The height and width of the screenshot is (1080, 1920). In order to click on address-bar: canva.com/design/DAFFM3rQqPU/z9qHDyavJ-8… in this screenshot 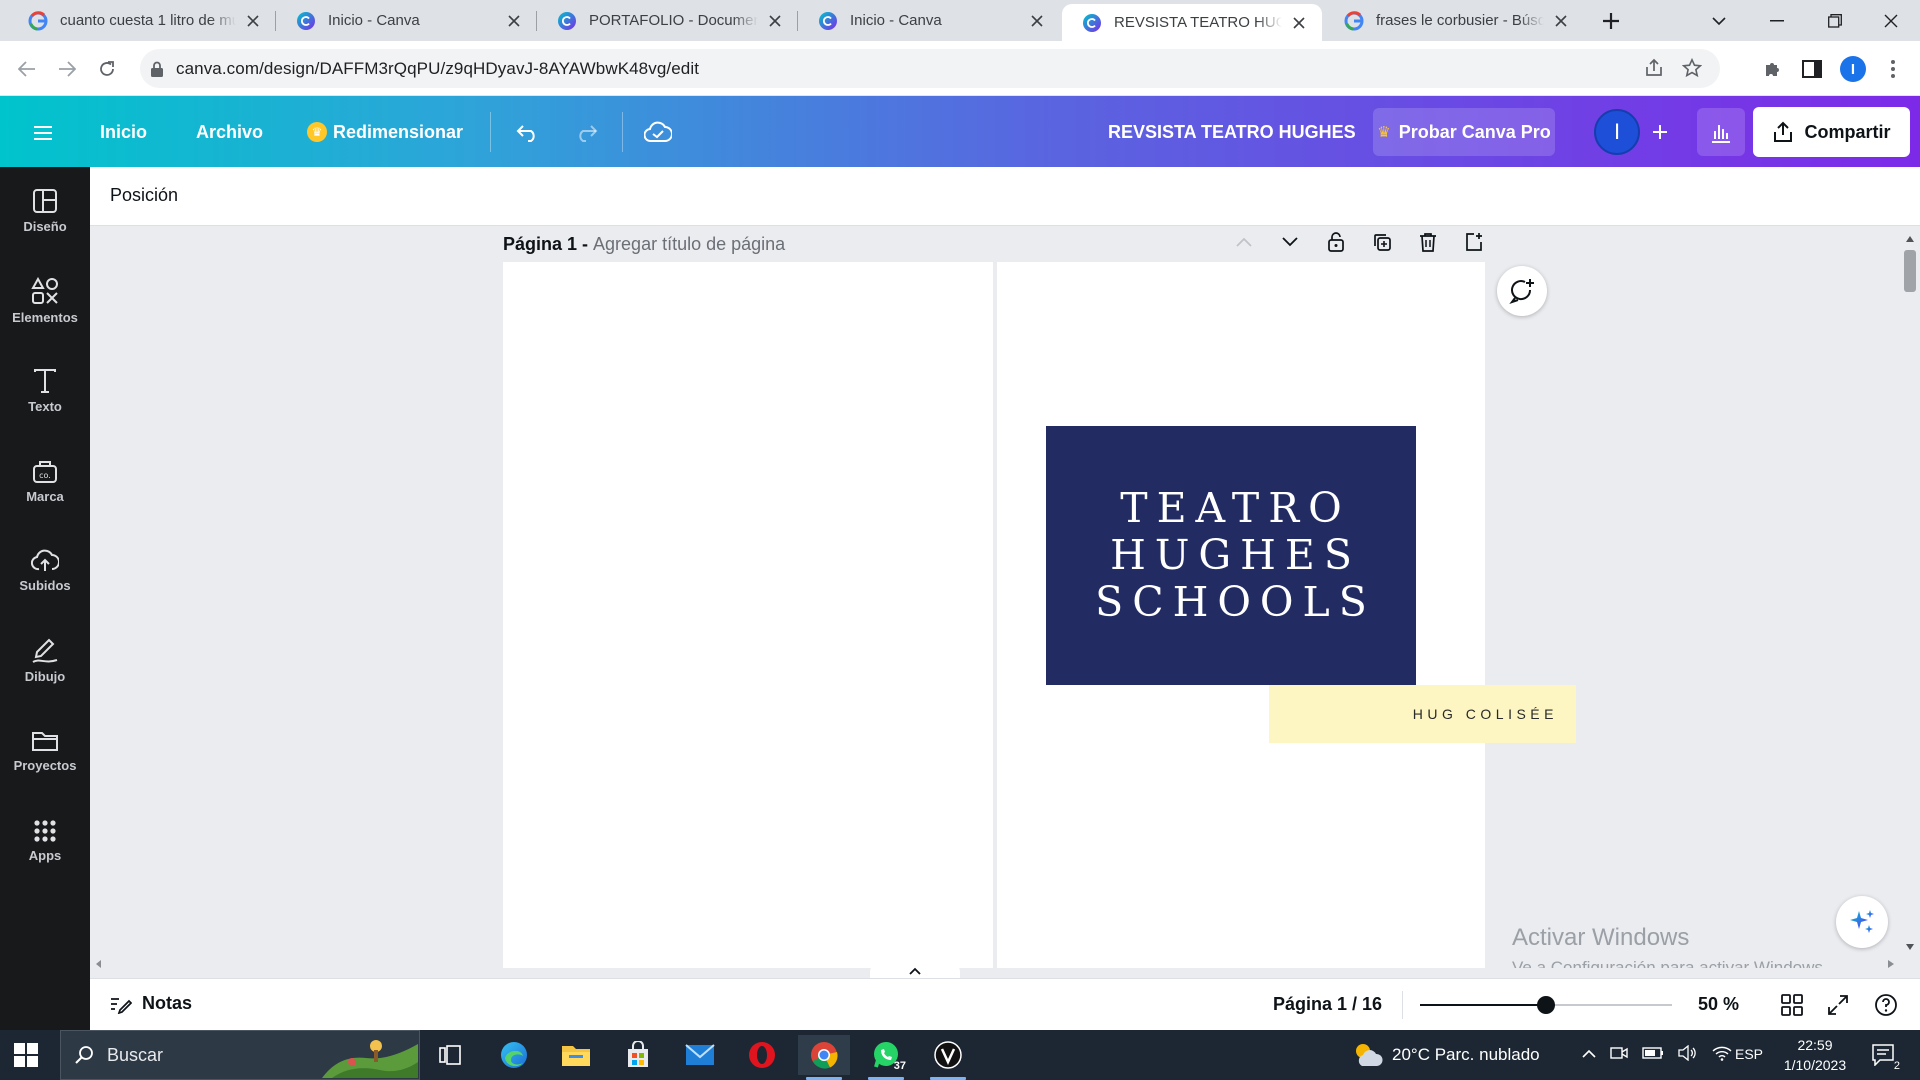, I will do `click(930, 68)`.